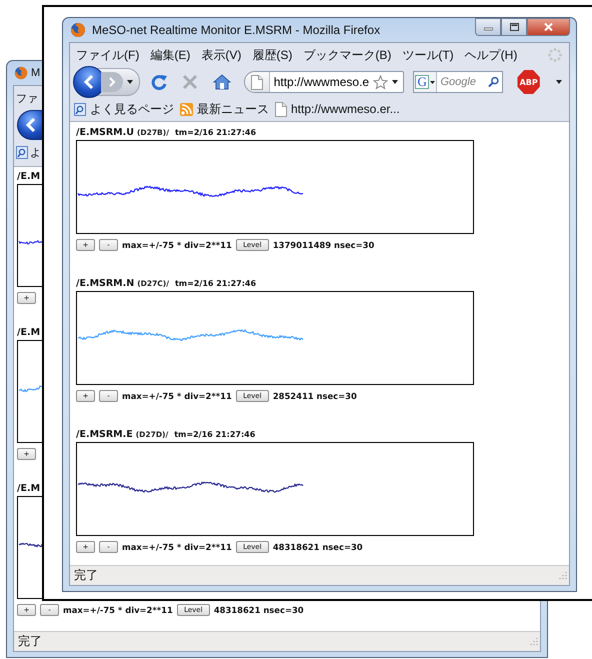  What do you see at coordinates (428, 55) in the screenshot?
I see `menu-item: ツール(T)` at bounding box center [428, 55].